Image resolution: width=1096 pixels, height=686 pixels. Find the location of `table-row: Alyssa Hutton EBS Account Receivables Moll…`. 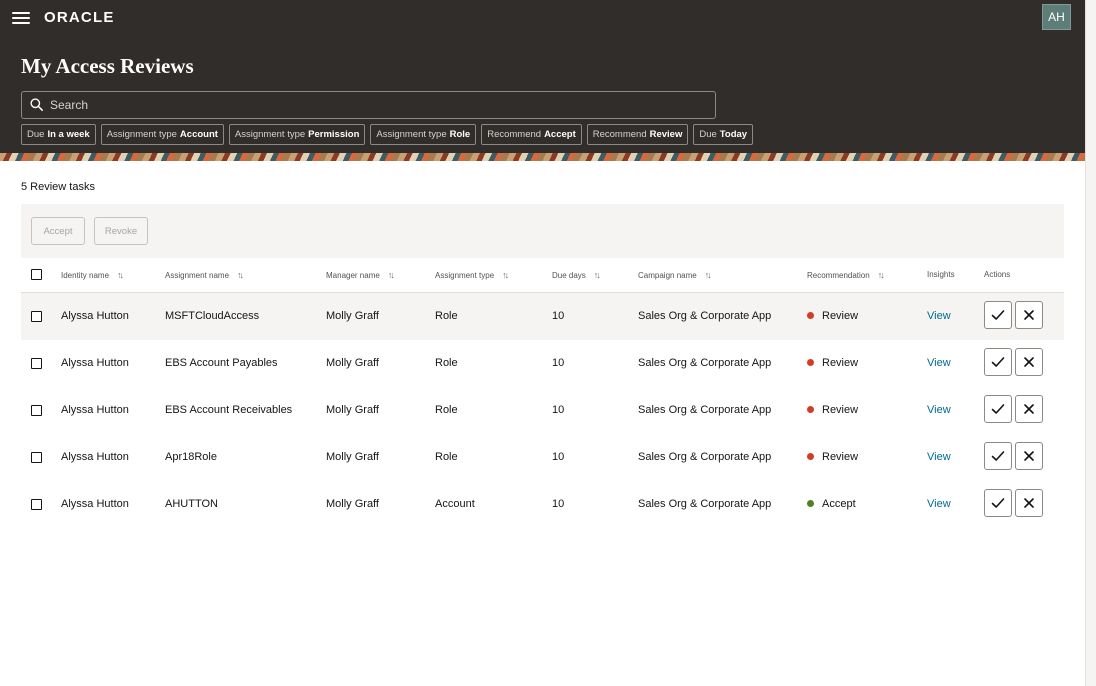

table-row: Alyssa Hutton EBS Account Receivables Moll… is located at coordinates (542, 410).